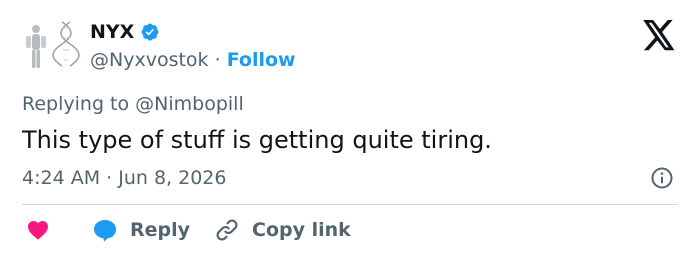 The image size is (700, 256). What do you see at coordinates (149, 60) in the screenshot?
I see `author-handle: @Nyxvostok` at bounding box center [149, 60].